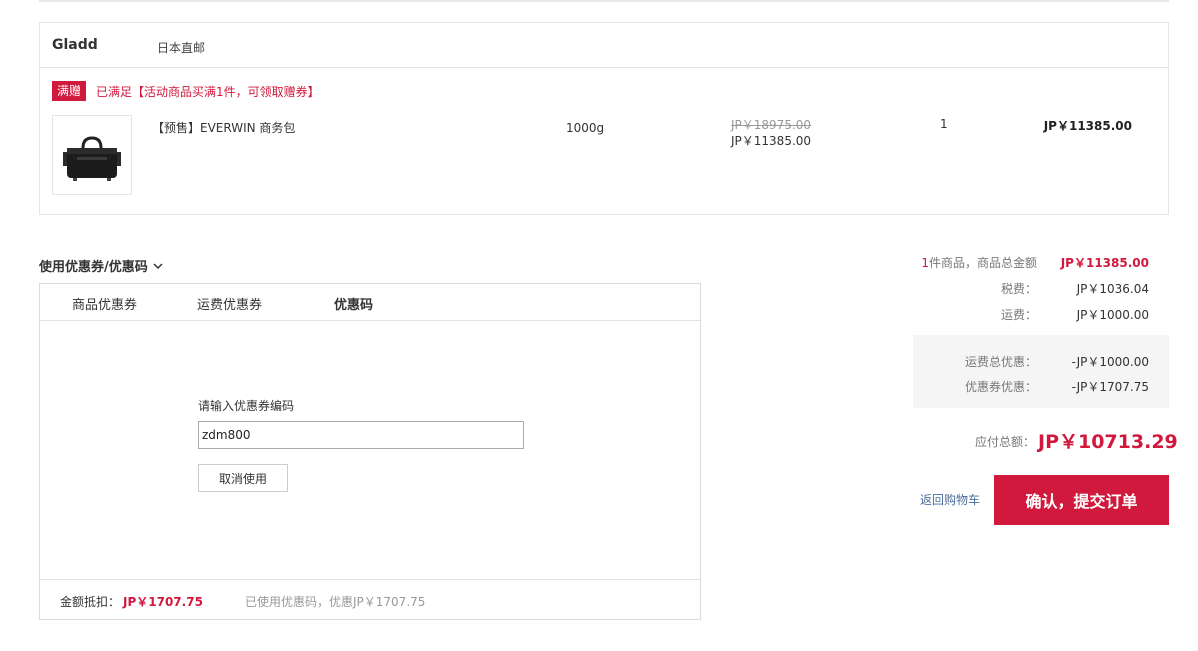  I want to click on coupon-section-title: 使用优惠券/优惠码, so click(93, 267).